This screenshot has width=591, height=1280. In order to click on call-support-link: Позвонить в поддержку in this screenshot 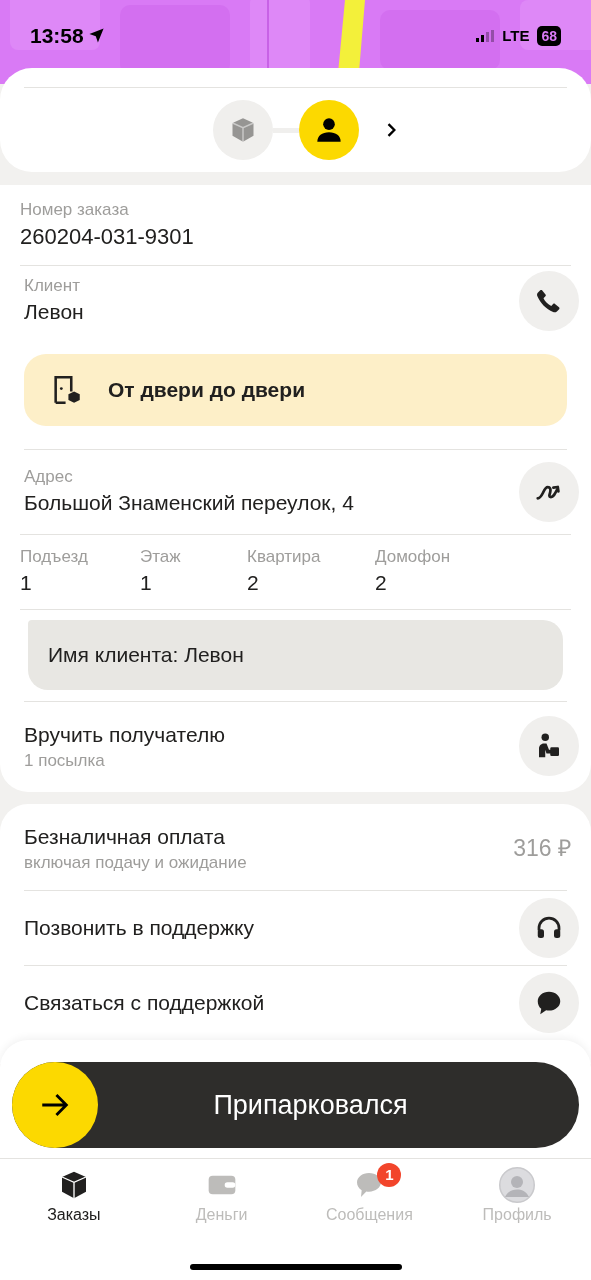, I will do `click(271, 928)`.